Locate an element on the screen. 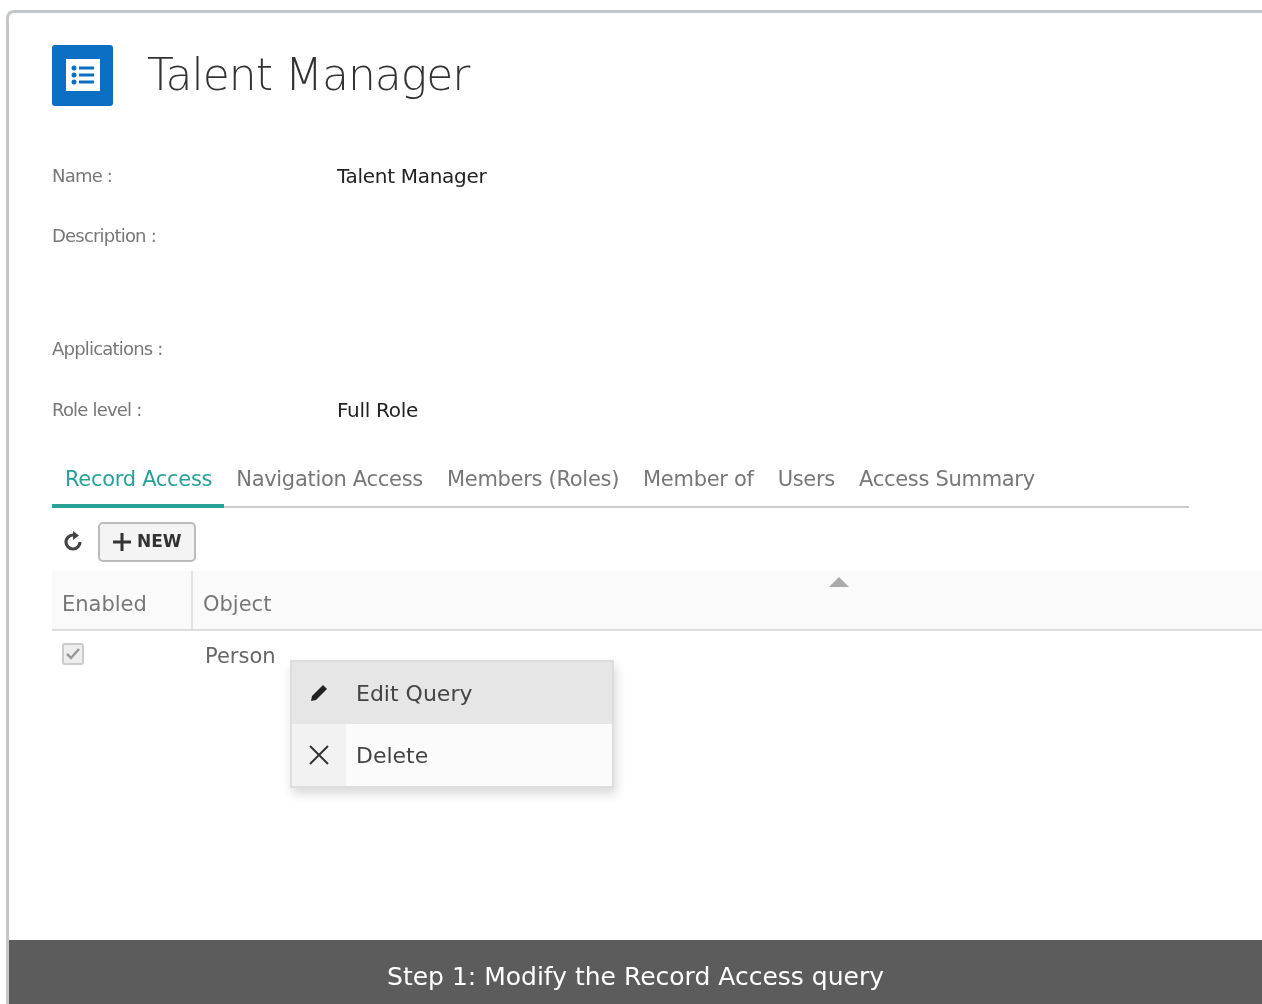  tab: Navigation Access is located at coordinates (329, 486).